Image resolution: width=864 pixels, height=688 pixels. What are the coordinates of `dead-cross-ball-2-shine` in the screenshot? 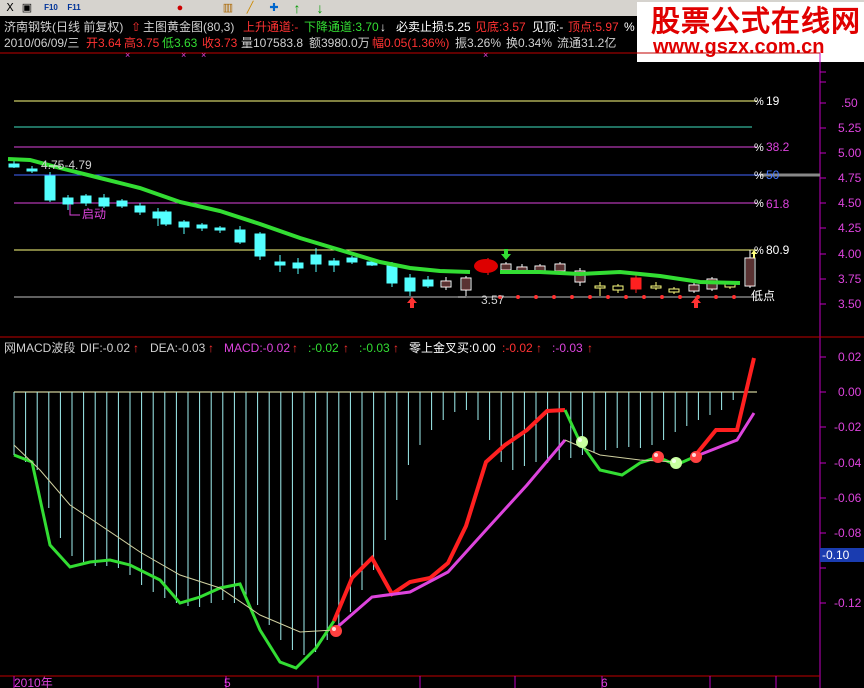 It's located at (674, 461).